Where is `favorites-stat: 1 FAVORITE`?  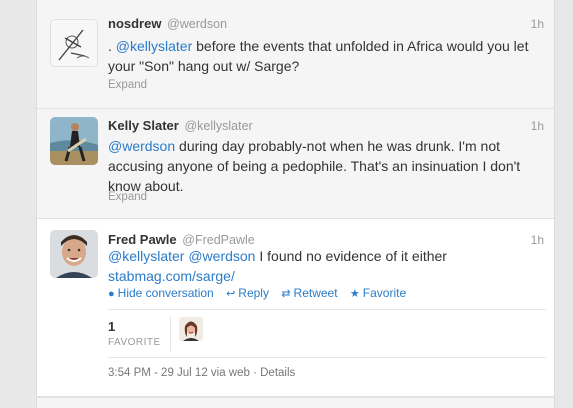 favorites-stat: 1 FAVORITE is located at coordinates (138, 333).